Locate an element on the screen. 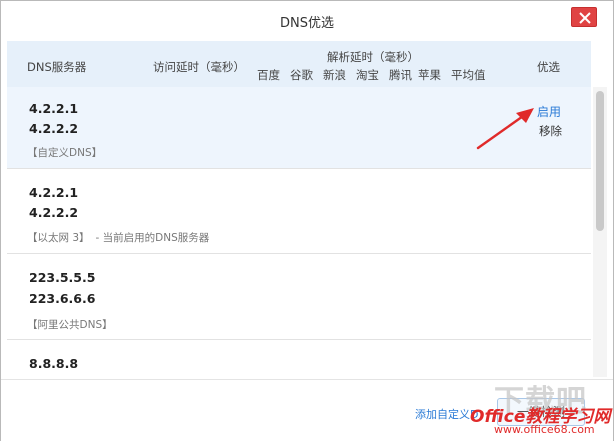  col-site-google: 谷歌 is located at coordinates (301, 75).